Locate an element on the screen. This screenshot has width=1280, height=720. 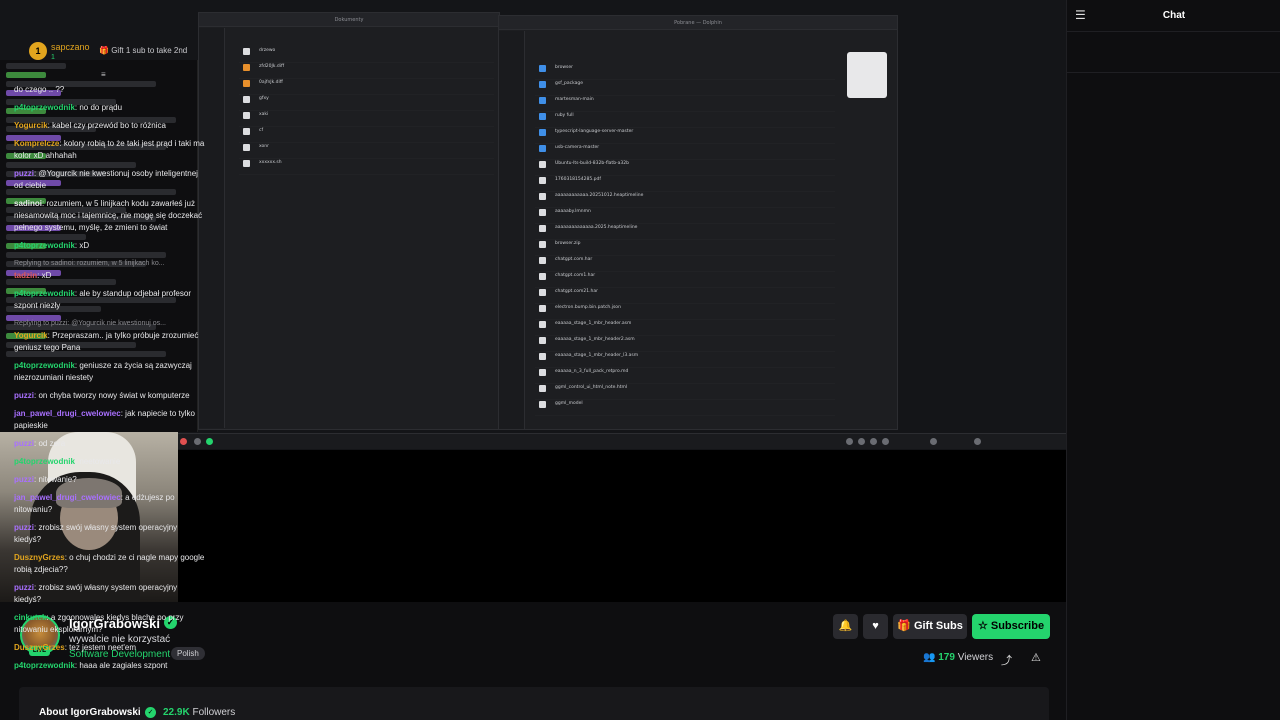
chat-username: Komprelcze is located at coordinates (36, 143).